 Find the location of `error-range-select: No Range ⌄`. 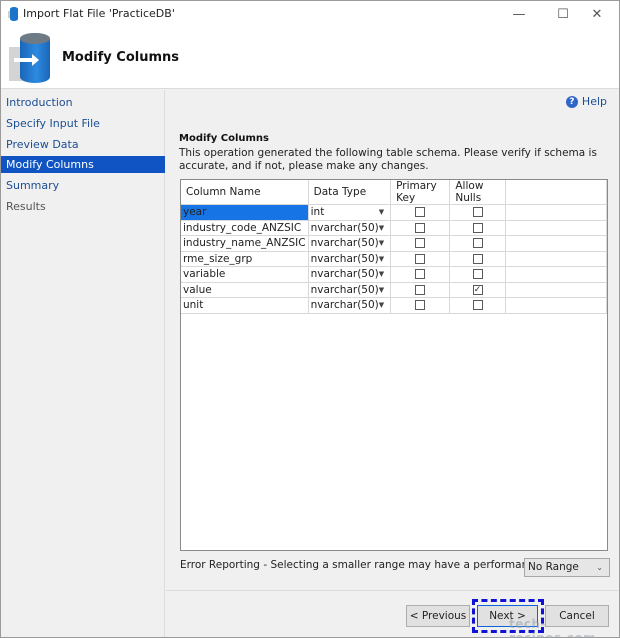

error-range-select: No Range ⌄ is located at coordinates (567, 567).